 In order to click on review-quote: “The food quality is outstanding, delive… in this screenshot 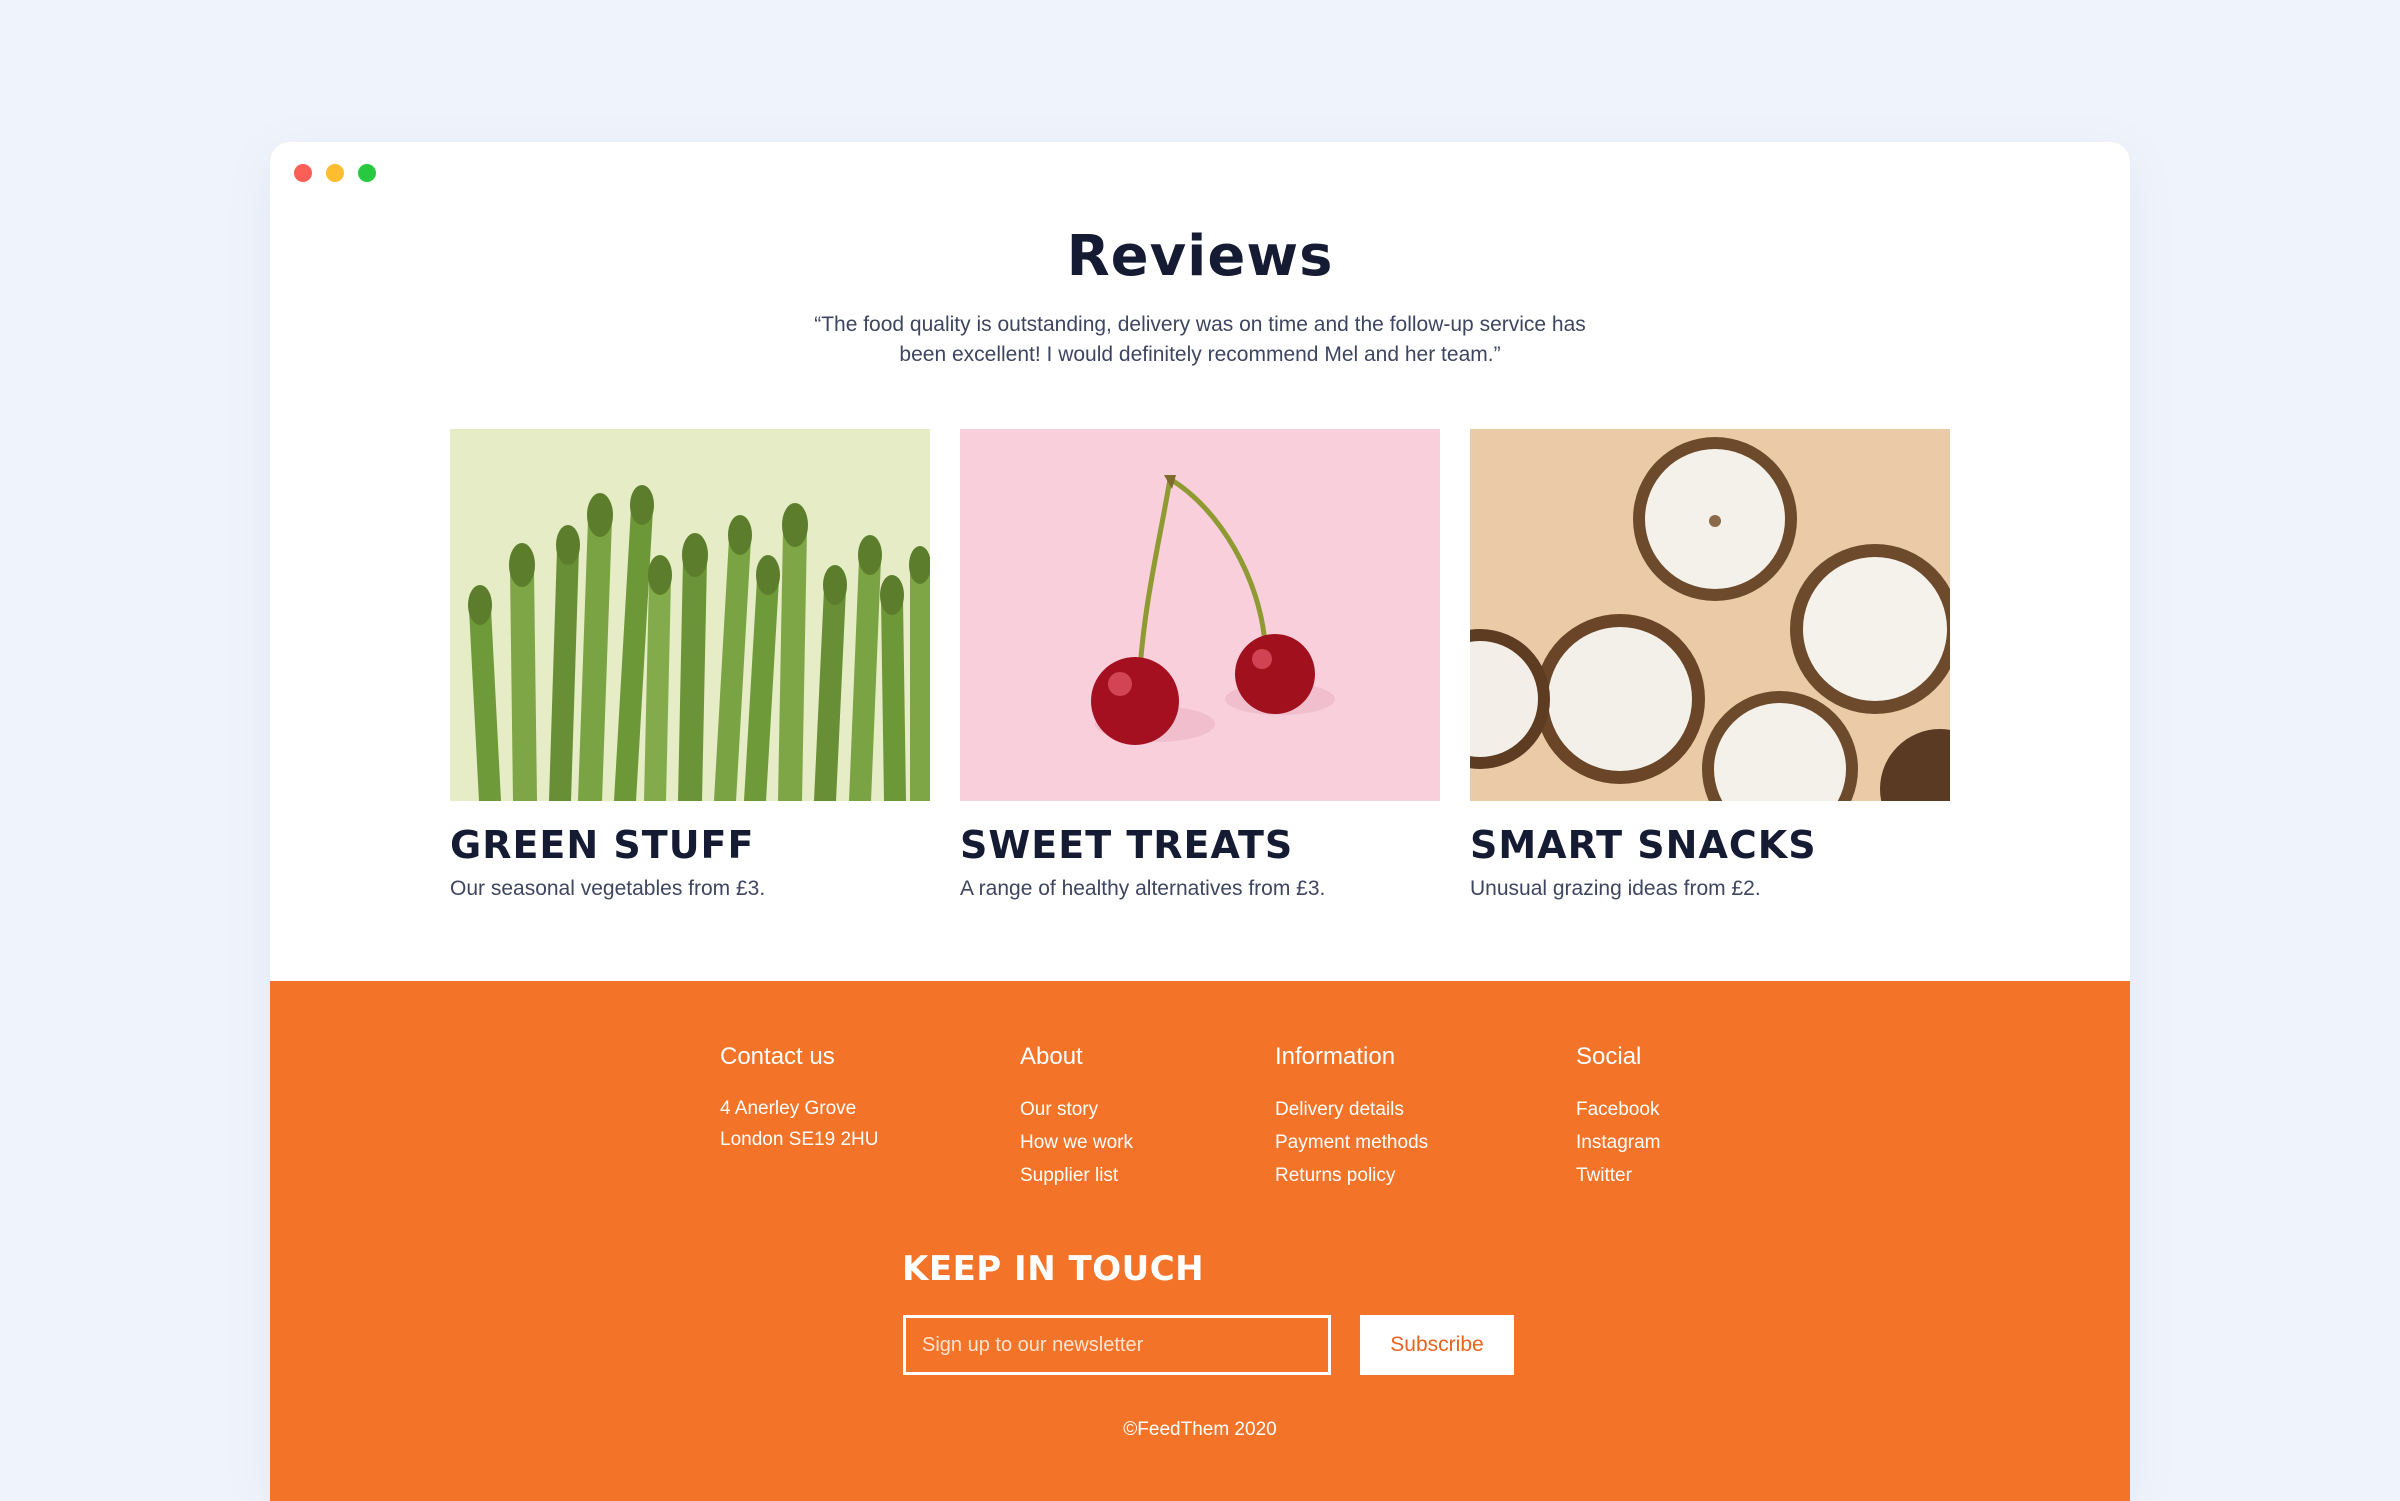, I will do `click(1200, 339)`.